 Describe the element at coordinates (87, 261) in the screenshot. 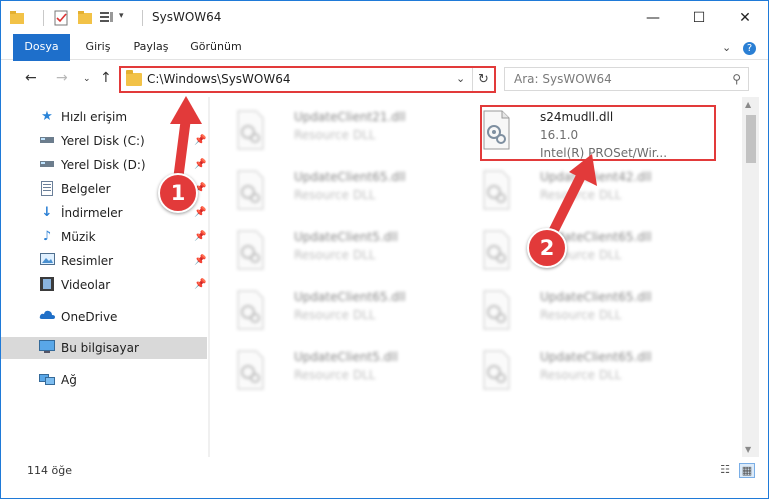

I see `sidebar-item-label: Resimler` at that location.